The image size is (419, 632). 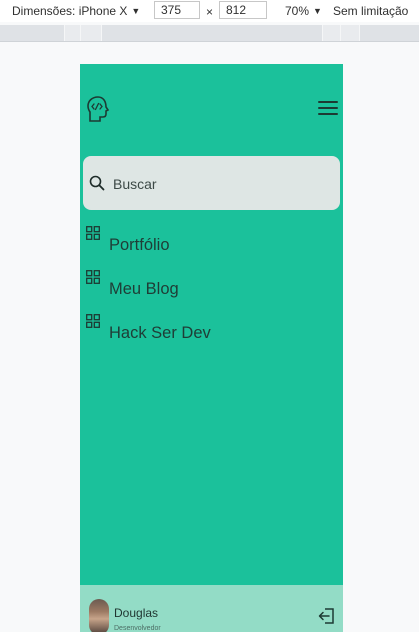 I want to click on device-dimensions-label: Dimensões: iPhone X, so click(x=70, y=11).